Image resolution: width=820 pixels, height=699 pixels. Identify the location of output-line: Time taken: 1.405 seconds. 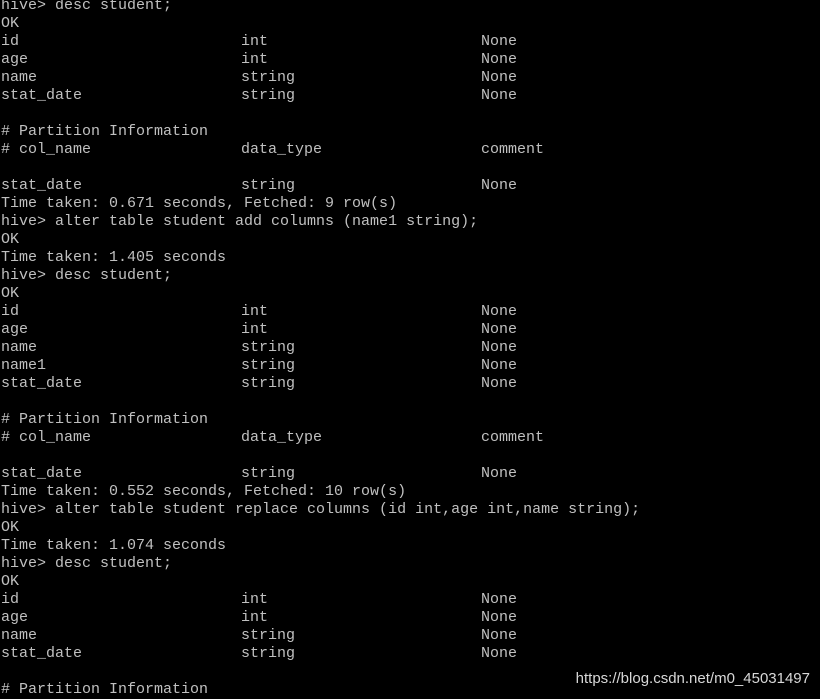
(114, 257).